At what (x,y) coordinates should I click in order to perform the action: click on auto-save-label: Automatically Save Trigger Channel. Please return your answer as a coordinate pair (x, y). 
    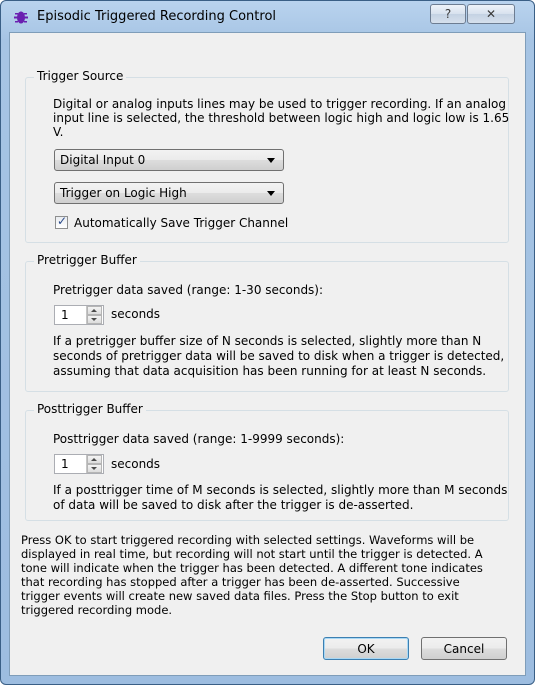
    Looking at the image, I should click on (181, 223).